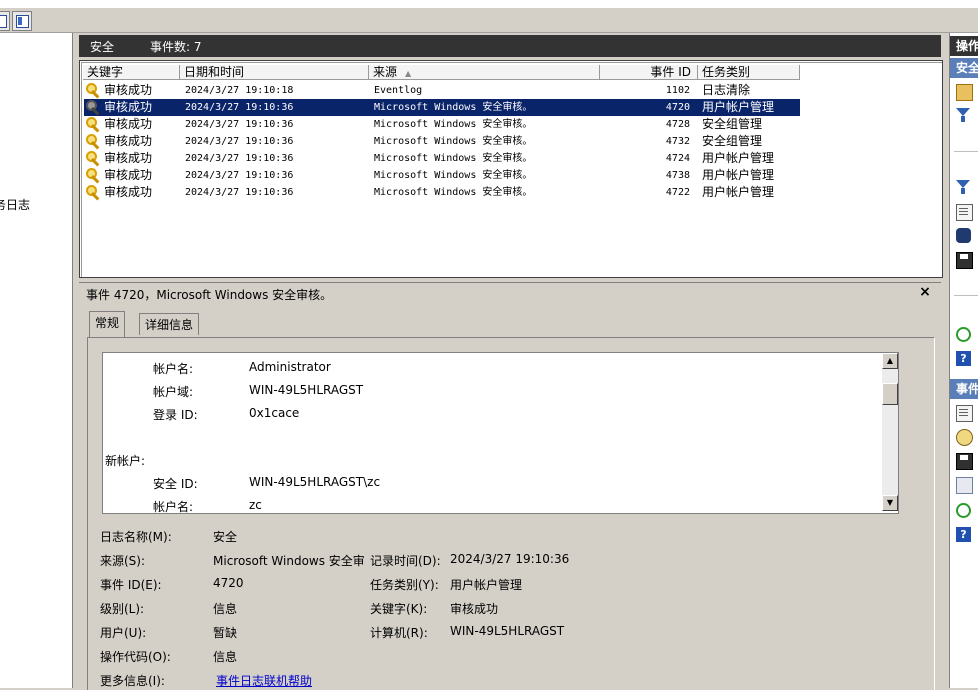 The height and width of the screenshot is (690, 978). I want to click on cell-event-id: 4738, so click(677, 175).